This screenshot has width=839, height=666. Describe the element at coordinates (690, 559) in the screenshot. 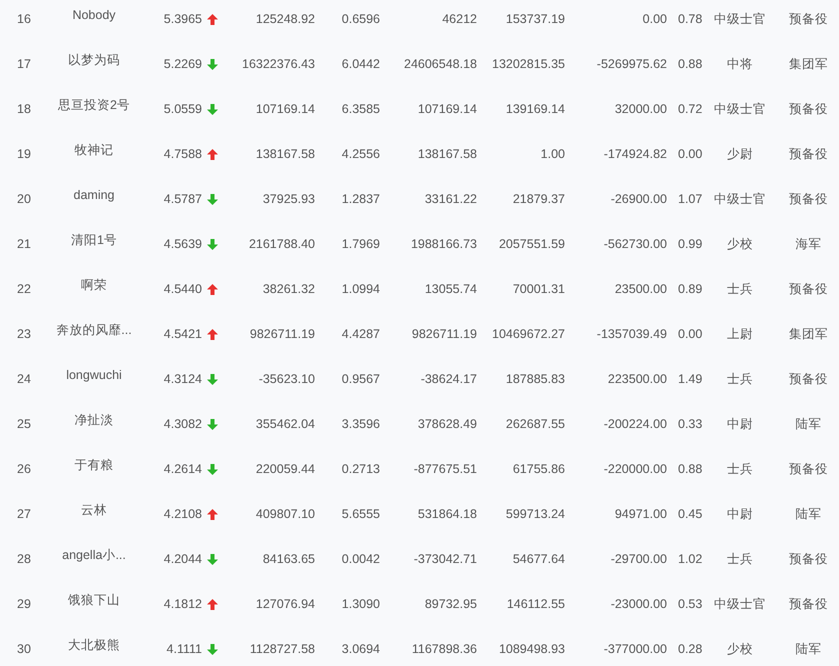

I see `table-cell-text: 1.02` at that location.